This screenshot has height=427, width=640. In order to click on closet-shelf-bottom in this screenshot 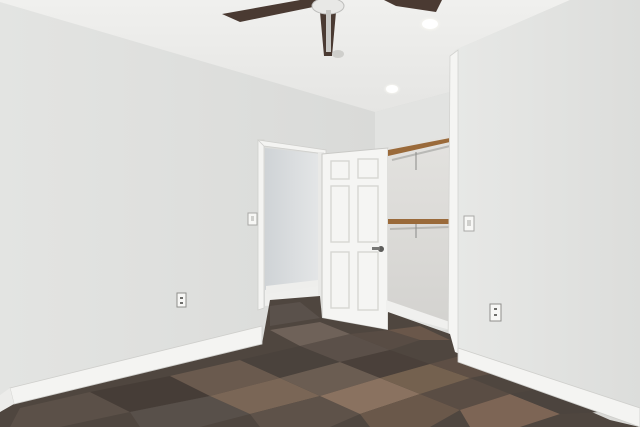, I will do `click(419, 221)`.